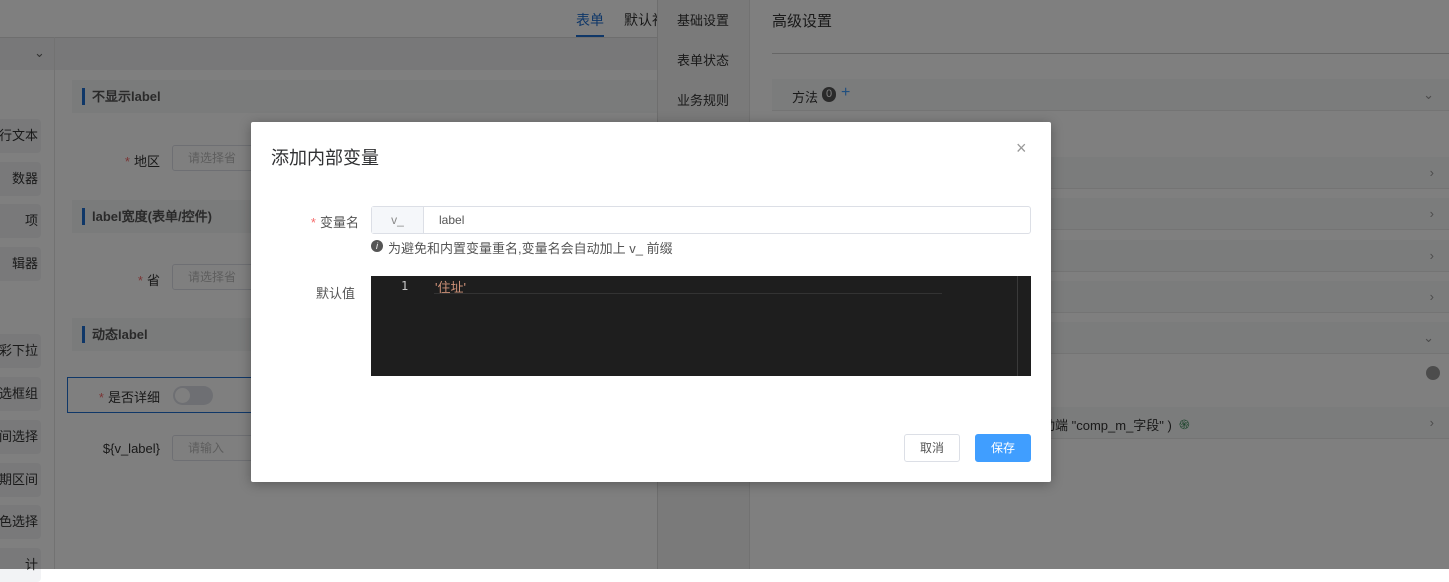 The width and height of the screenshot is (1449, 582). What do you see at coordinates (405, 286) in the screenshot?
I see `line-number: 1` at bounding box center [405, 286].